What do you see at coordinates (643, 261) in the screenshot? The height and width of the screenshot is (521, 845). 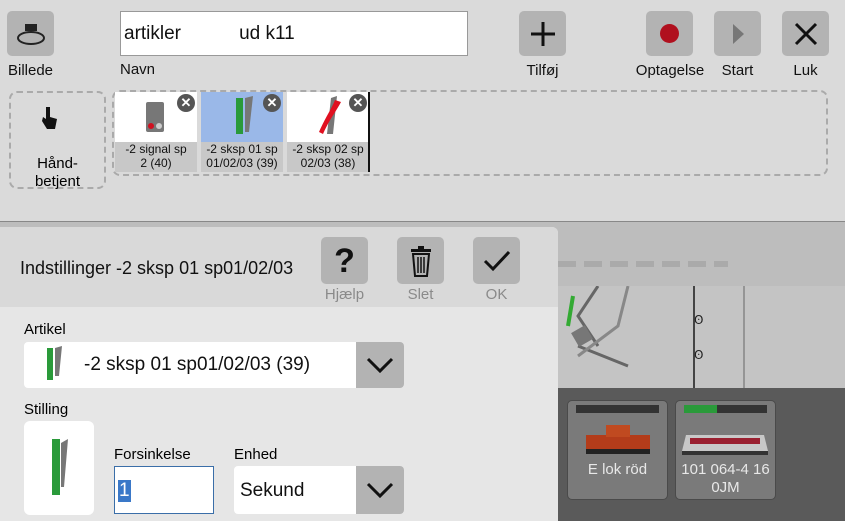 I see `track-dashes` at bounding box center [643, 261].